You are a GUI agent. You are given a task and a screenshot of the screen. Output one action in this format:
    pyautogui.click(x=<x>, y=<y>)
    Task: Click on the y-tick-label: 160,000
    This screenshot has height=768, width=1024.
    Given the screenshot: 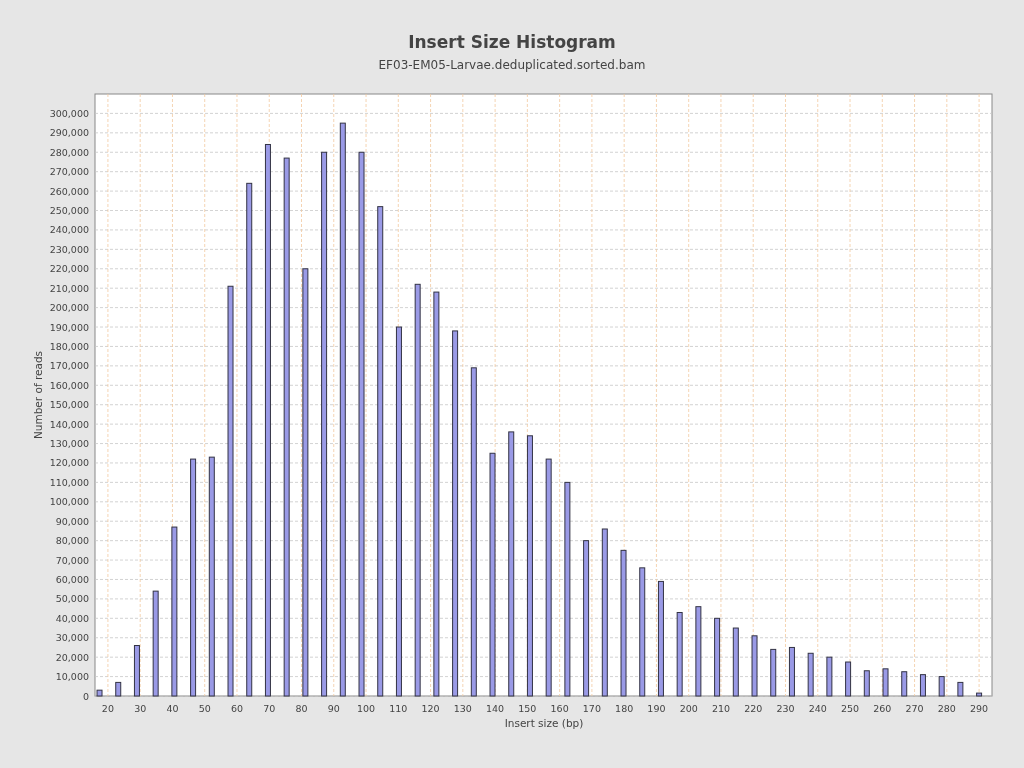 What is the action you would take?
    pyautogui.click(x=69, y=385)
    